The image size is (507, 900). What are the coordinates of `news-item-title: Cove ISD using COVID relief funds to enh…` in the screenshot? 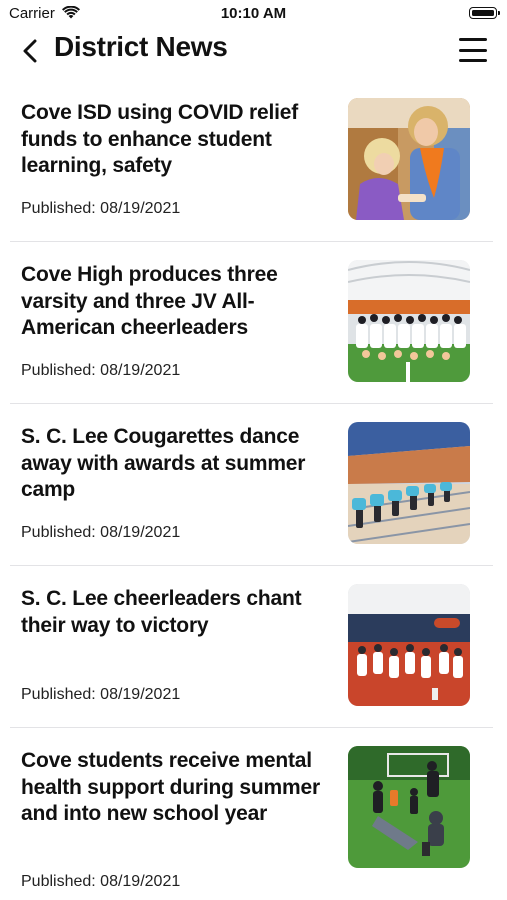 It's located at (159, 139).